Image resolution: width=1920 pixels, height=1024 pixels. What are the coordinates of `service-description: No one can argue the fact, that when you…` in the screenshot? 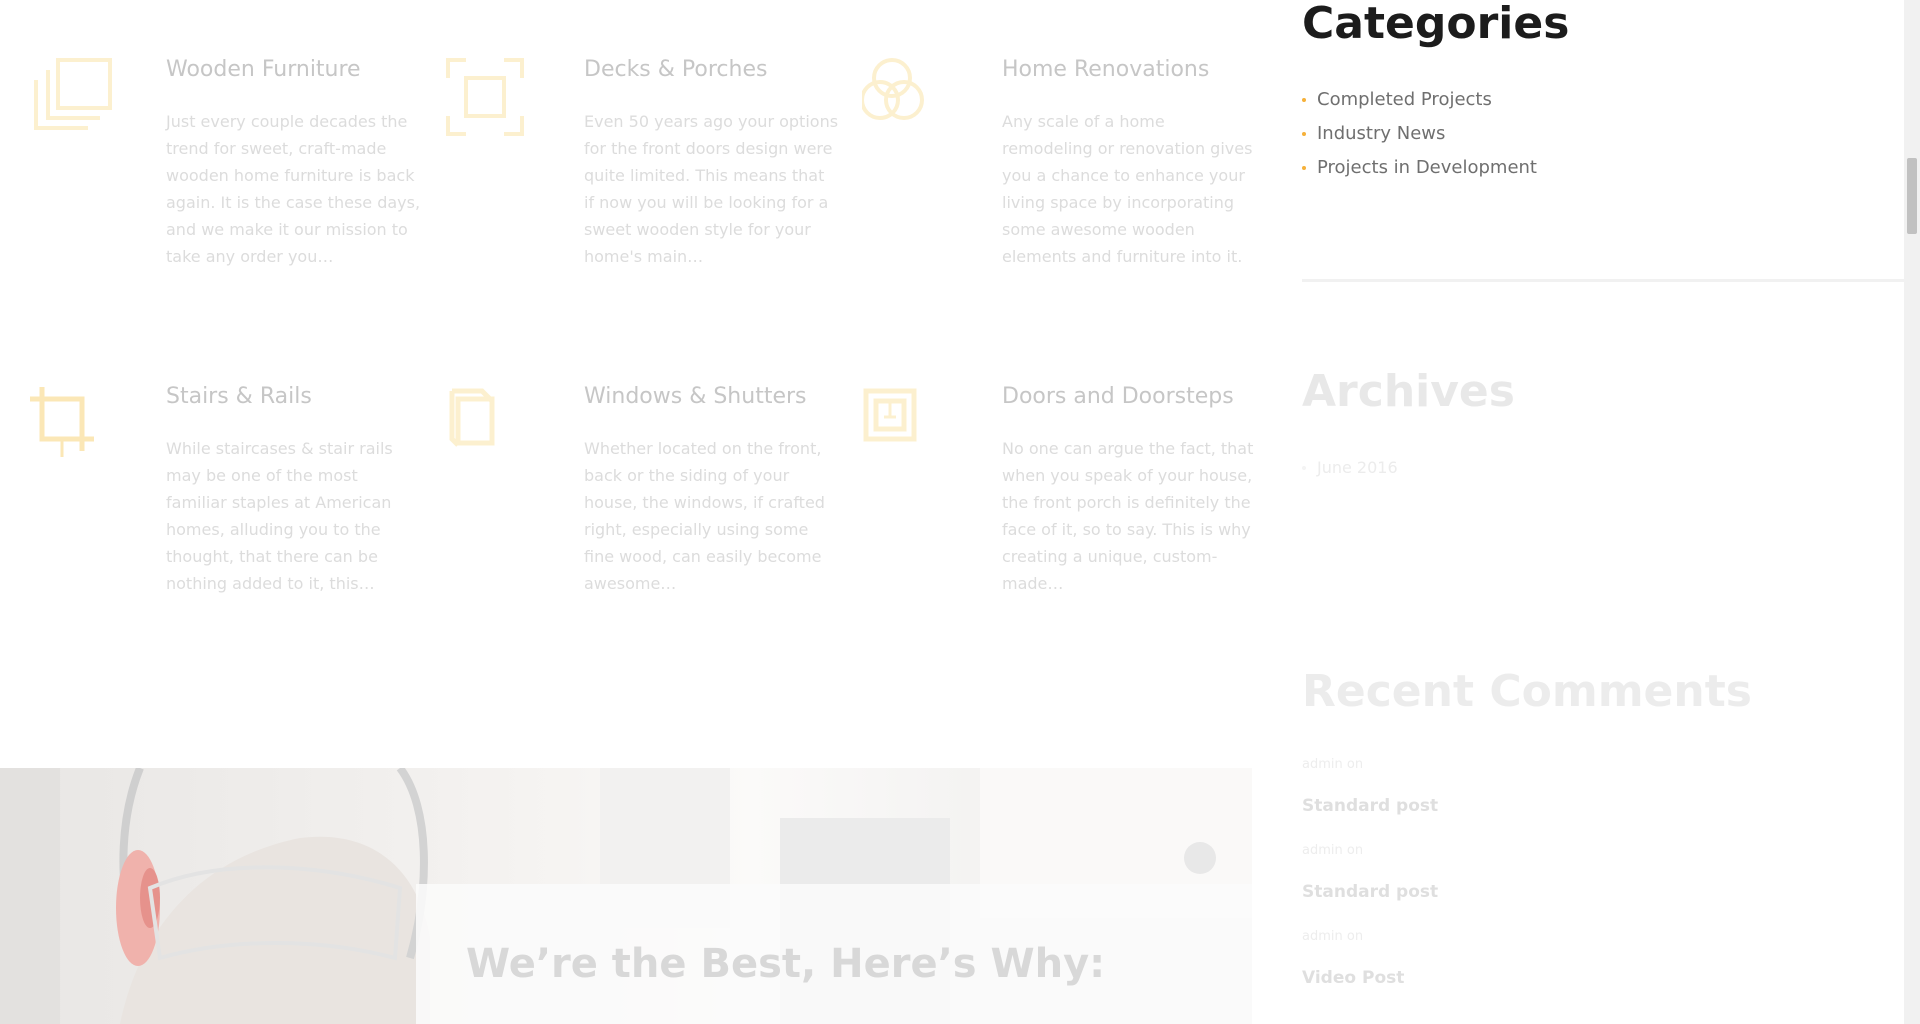 It's located at (1128, 516).